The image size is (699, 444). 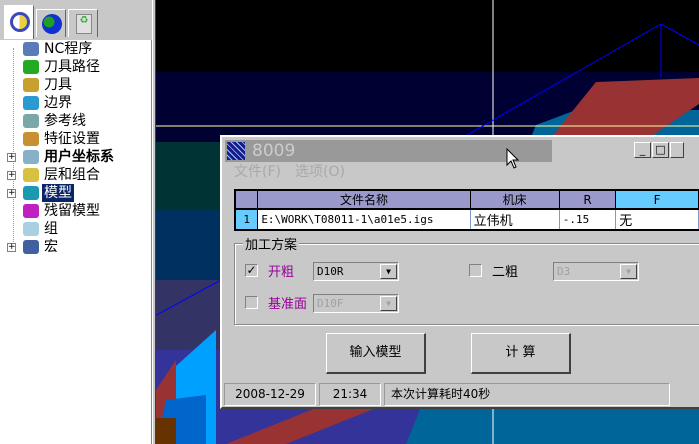 I want to click on globe-icon, so click(x=52, y=24).